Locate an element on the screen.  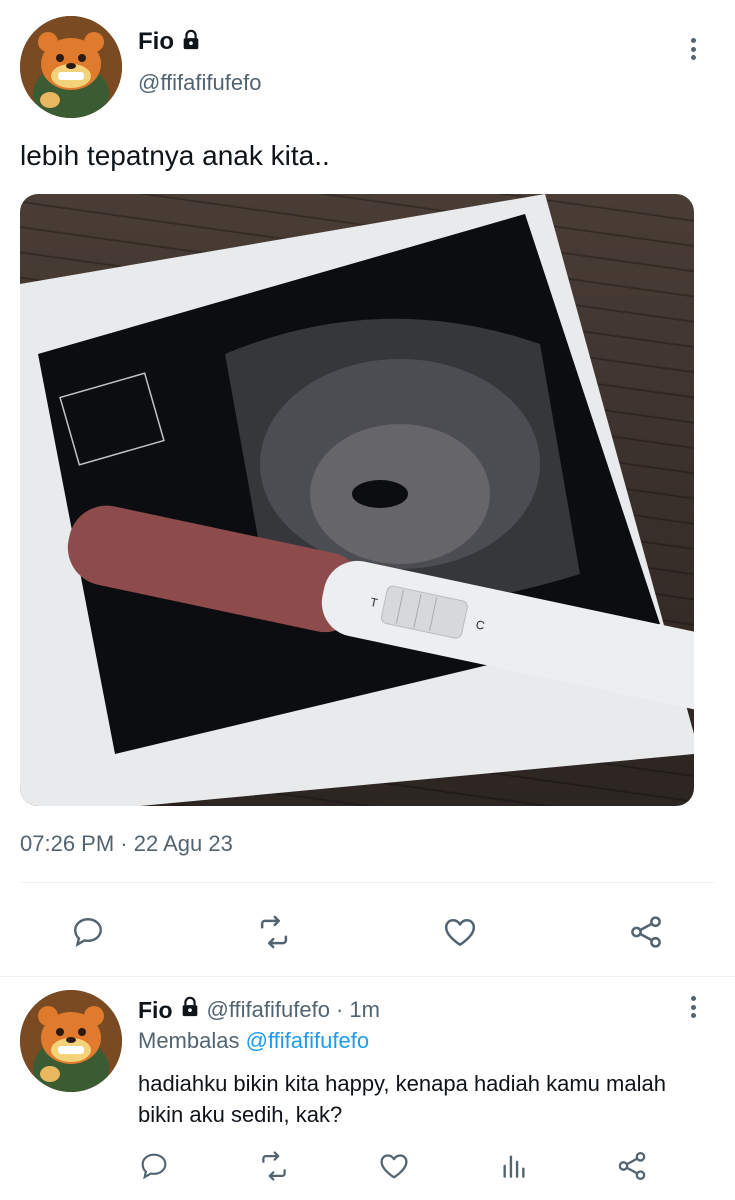
avatar is located at coordinates (71, 67).